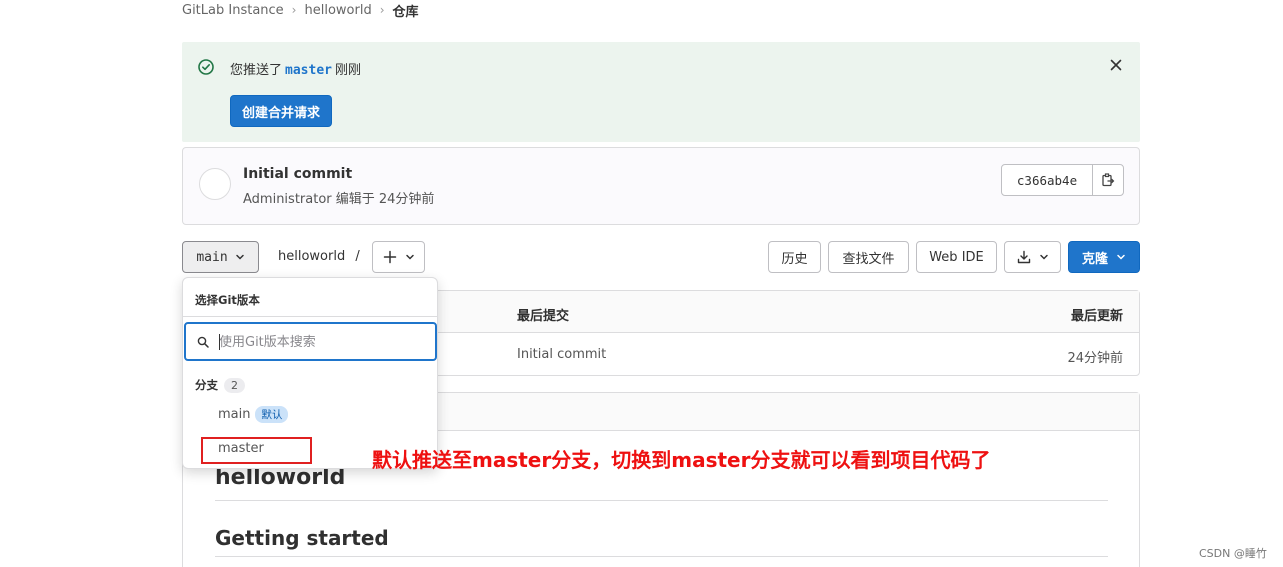  Describe the element at coordinates (227, 300) in the screenshot. I see `dropdown-title: 选择Git版本` at that location.